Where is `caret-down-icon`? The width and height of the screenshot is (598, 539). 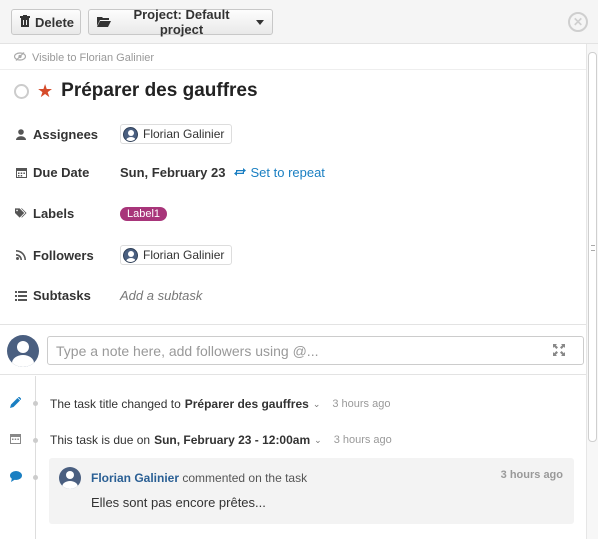 caret-down-icon is located at coordinates (260, 22).